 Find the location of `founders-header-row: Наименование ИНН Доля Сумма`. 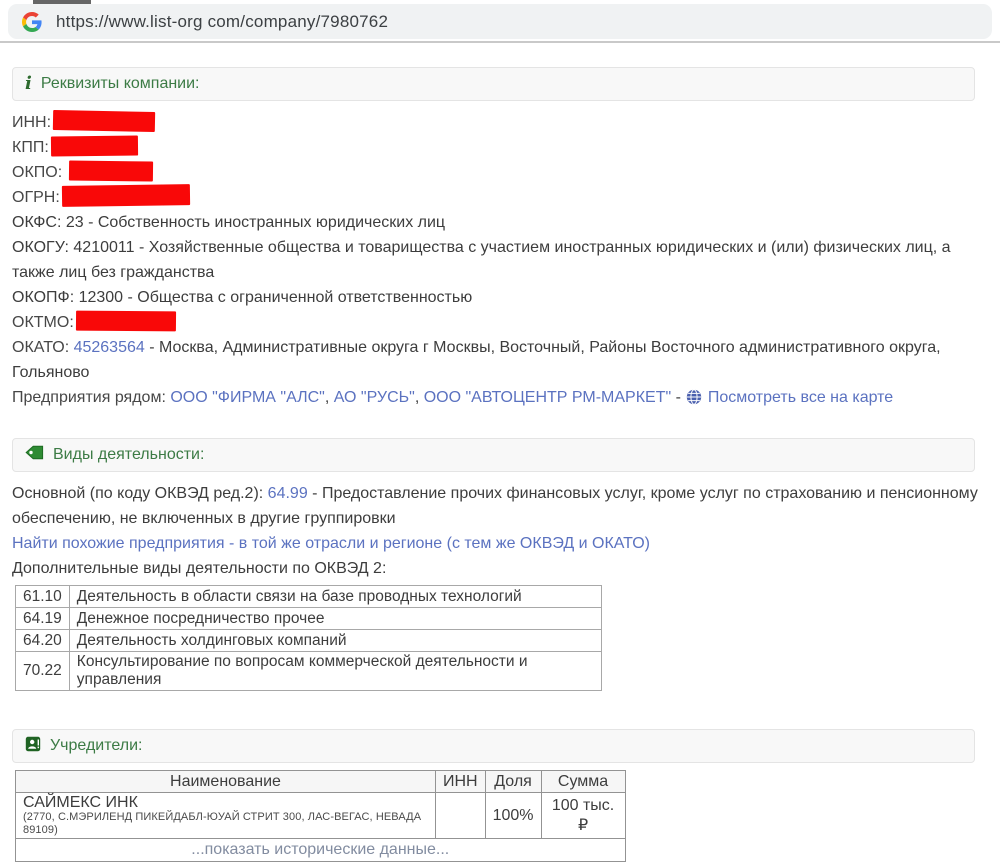

founders-header-row: Наименование ИНН Доля Сумма is located at coordinates (320, 781).